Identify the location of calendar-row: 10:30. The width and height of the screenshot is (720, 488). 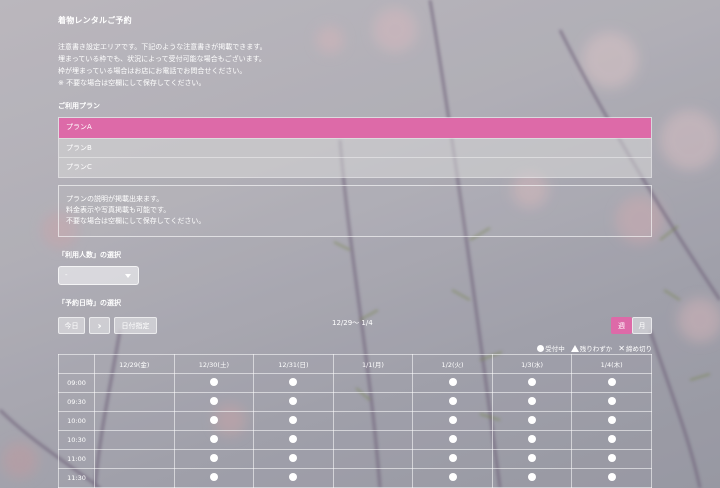
(355, 440).